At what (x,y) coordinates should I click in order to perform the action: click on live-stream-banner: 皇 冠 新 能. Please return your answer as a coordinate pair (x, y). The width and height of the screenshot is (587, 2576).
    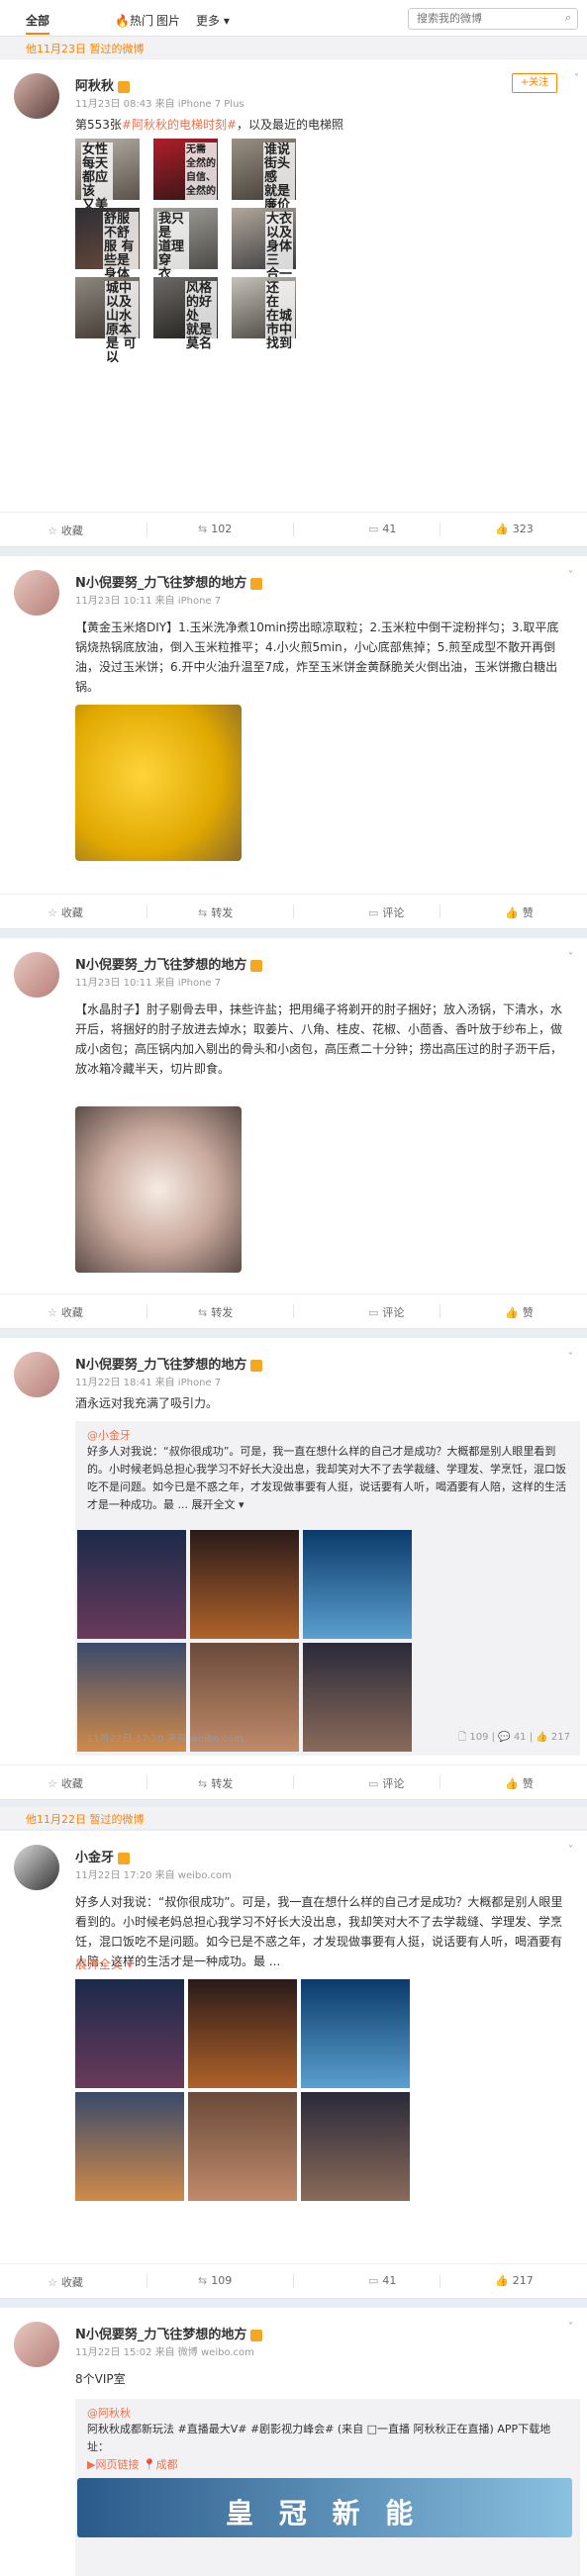
    Looking at the image, I should click on (324, 2507).